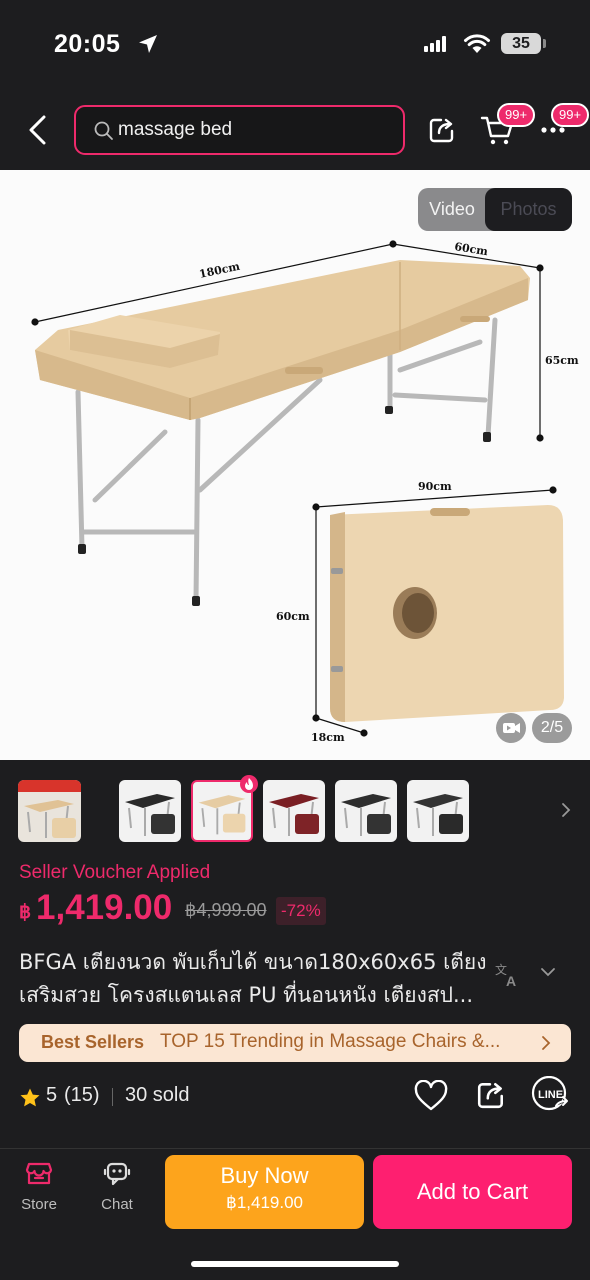 The height and width of the screenshot is (1280, 590). Describe the element at coordinates (472, 1192) in the screenshot. I see `add-to-cart-button: Add to Cart` at that location.